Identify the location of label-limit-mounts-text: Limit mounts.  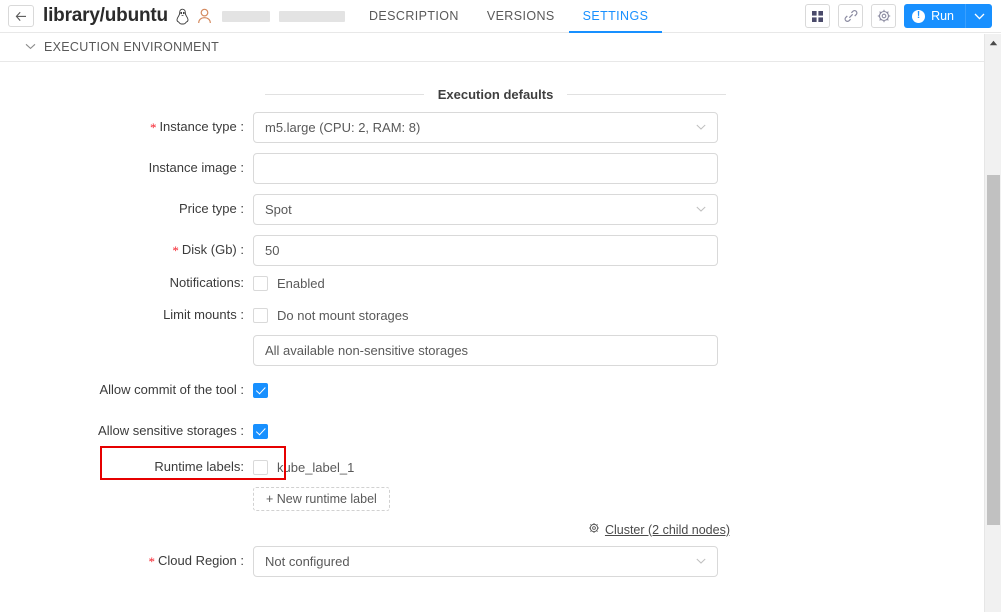
(200, 314).